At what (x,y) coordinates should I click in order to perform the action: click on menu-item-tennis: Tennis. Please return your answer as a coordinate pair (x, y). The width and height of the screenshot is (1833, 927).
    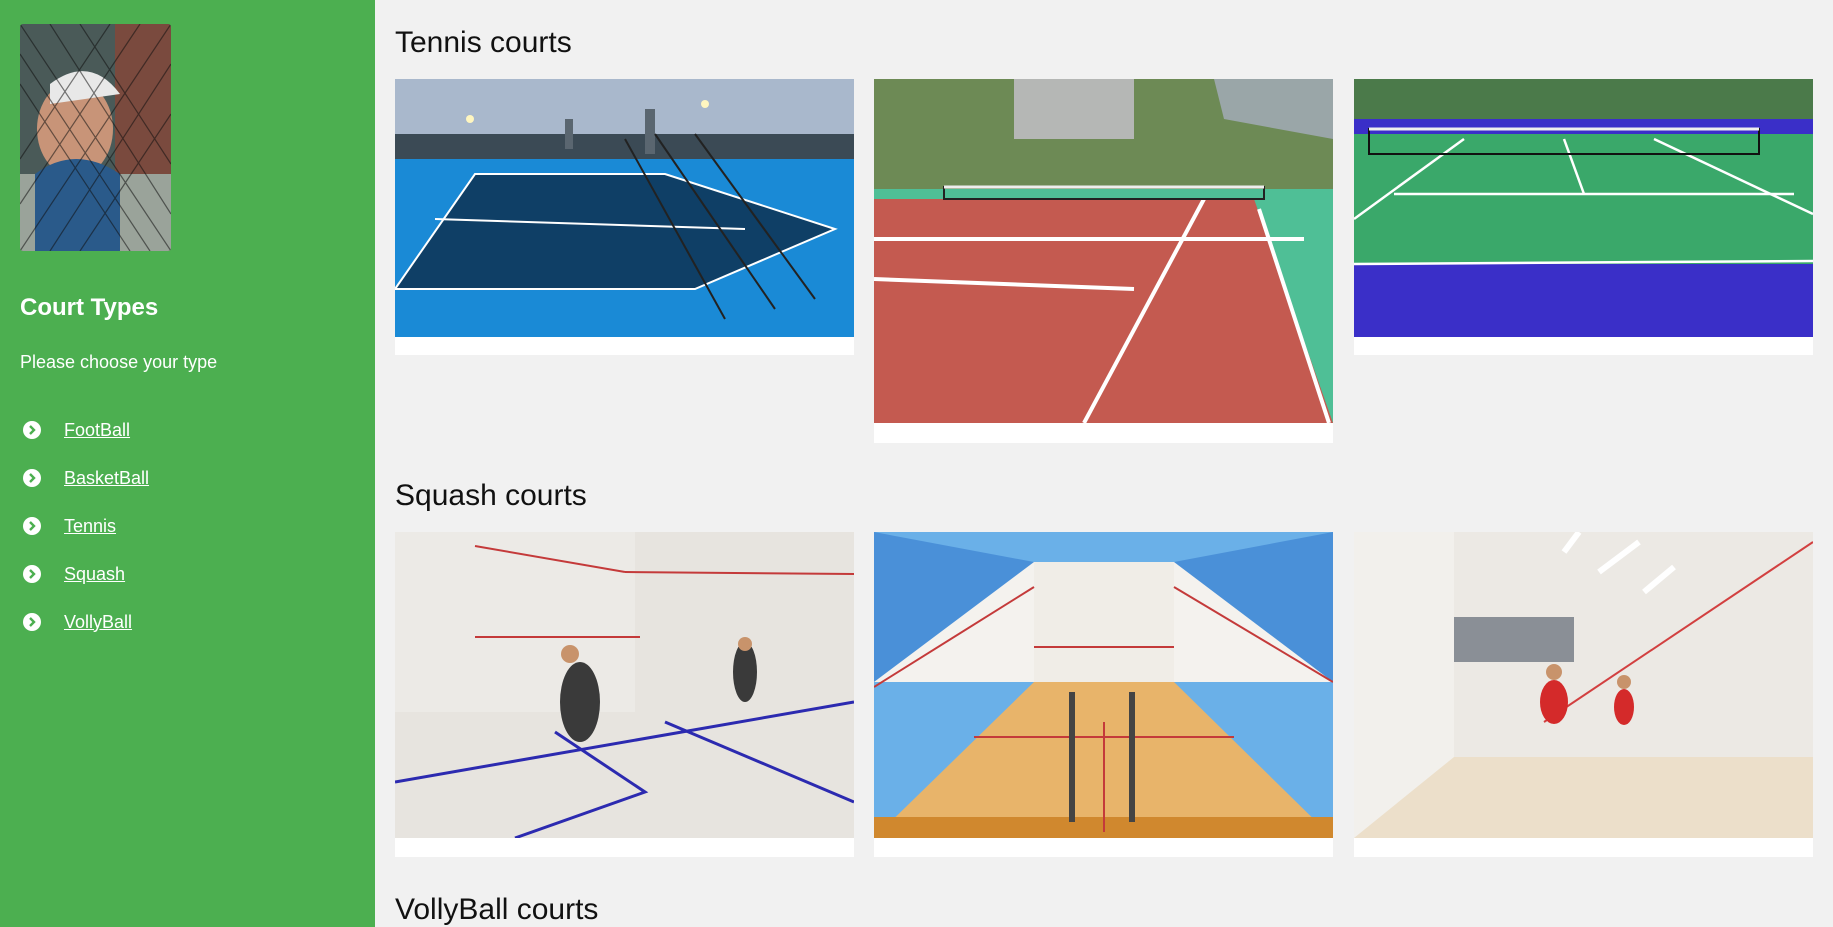
    Looking at the image, I should click on (84, 526).